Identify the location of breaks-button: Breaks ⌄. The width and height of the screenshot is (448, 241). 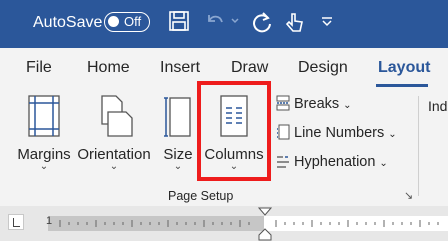
(314, 103).